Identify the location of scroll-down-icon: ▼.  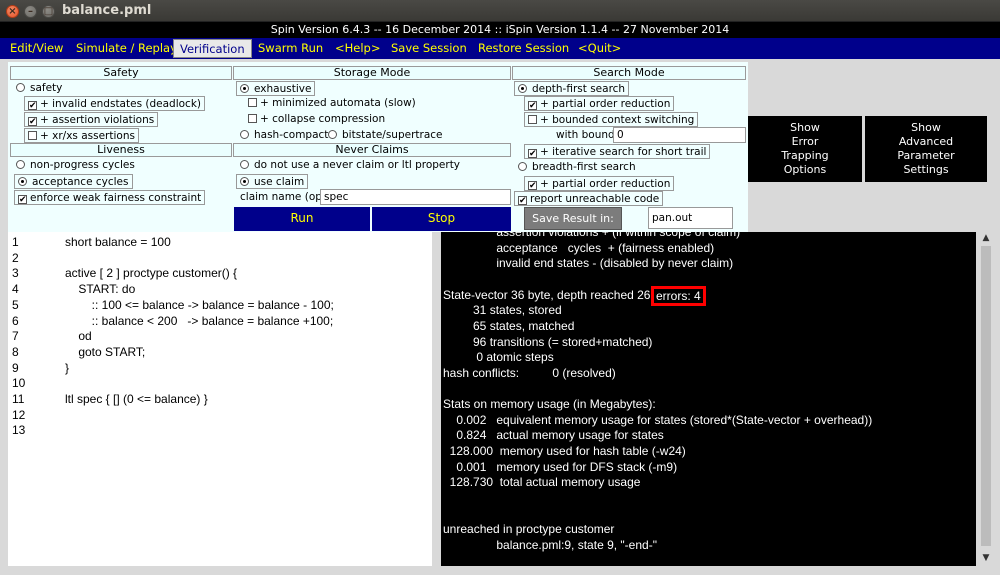
(986, 558).